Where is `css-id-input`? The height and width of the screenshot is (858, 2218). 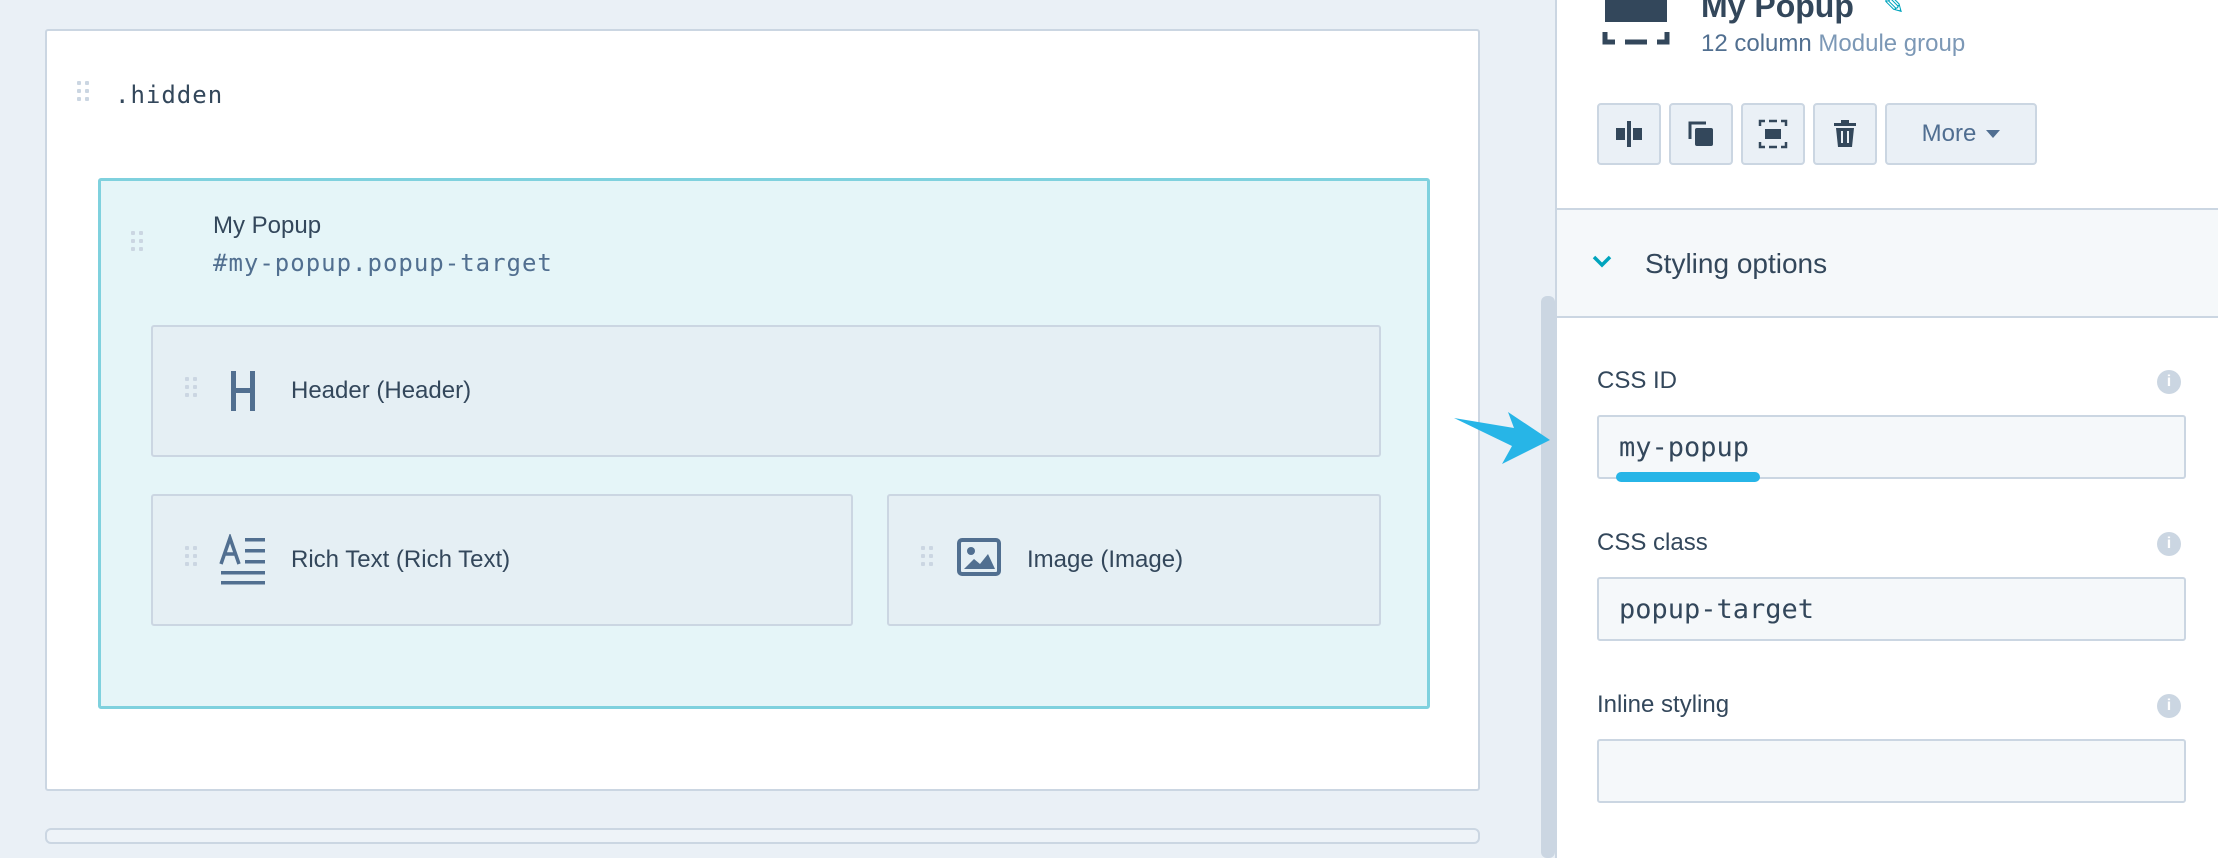 css-id-input is located at coordinates (1891, 447).